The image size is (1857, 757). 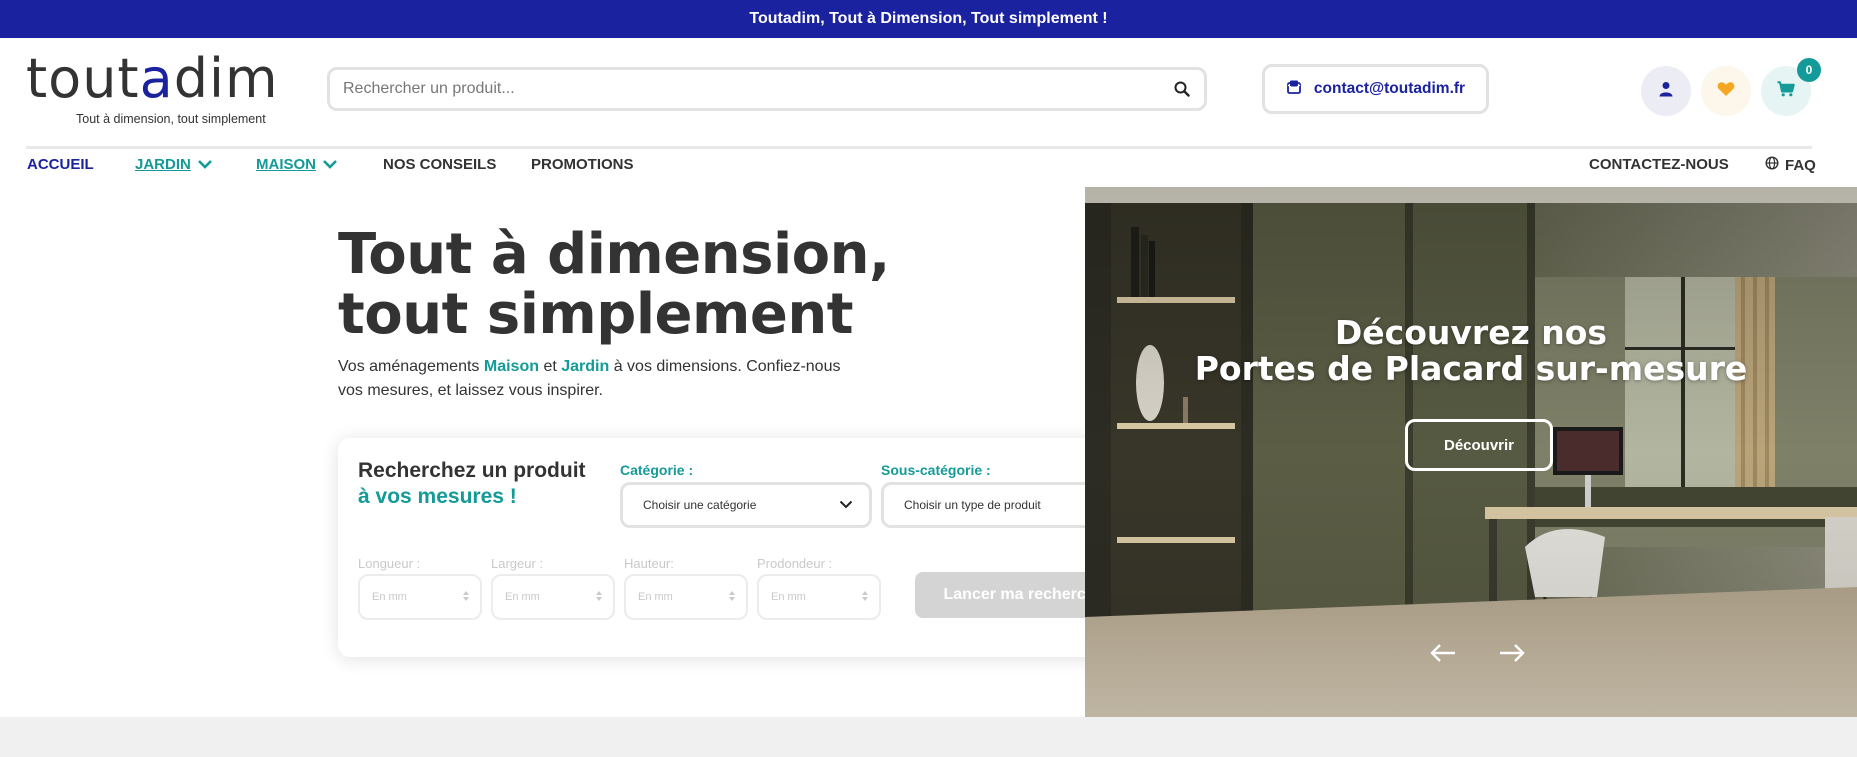 What do you see at coordinates (972, 505) in the screenshot?
I see `subcategory-select-value: Choisir un type de produit` at bounding box center [972, 505].